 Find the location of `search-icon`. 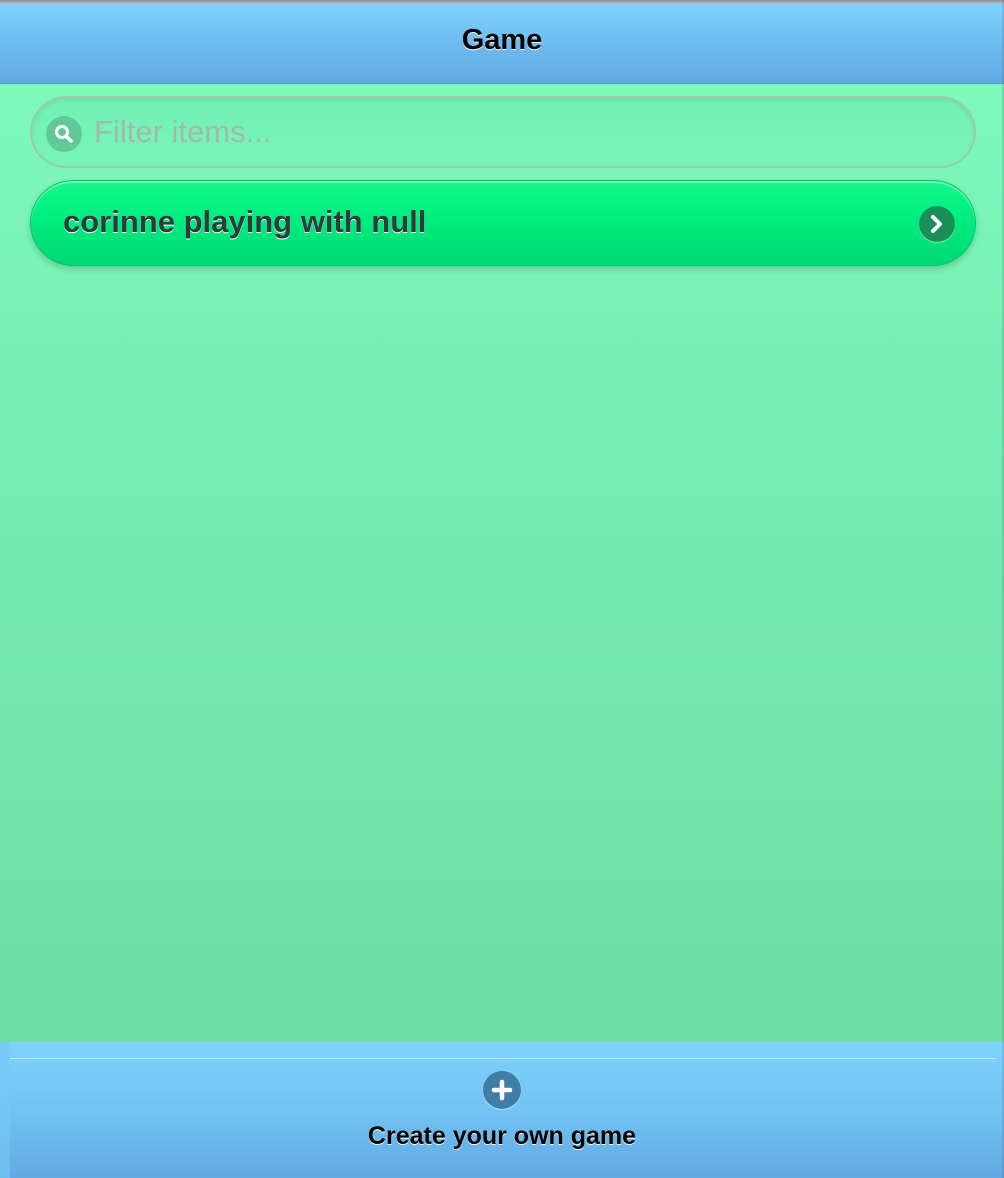

search-icon is located at coordinates (64, 134).